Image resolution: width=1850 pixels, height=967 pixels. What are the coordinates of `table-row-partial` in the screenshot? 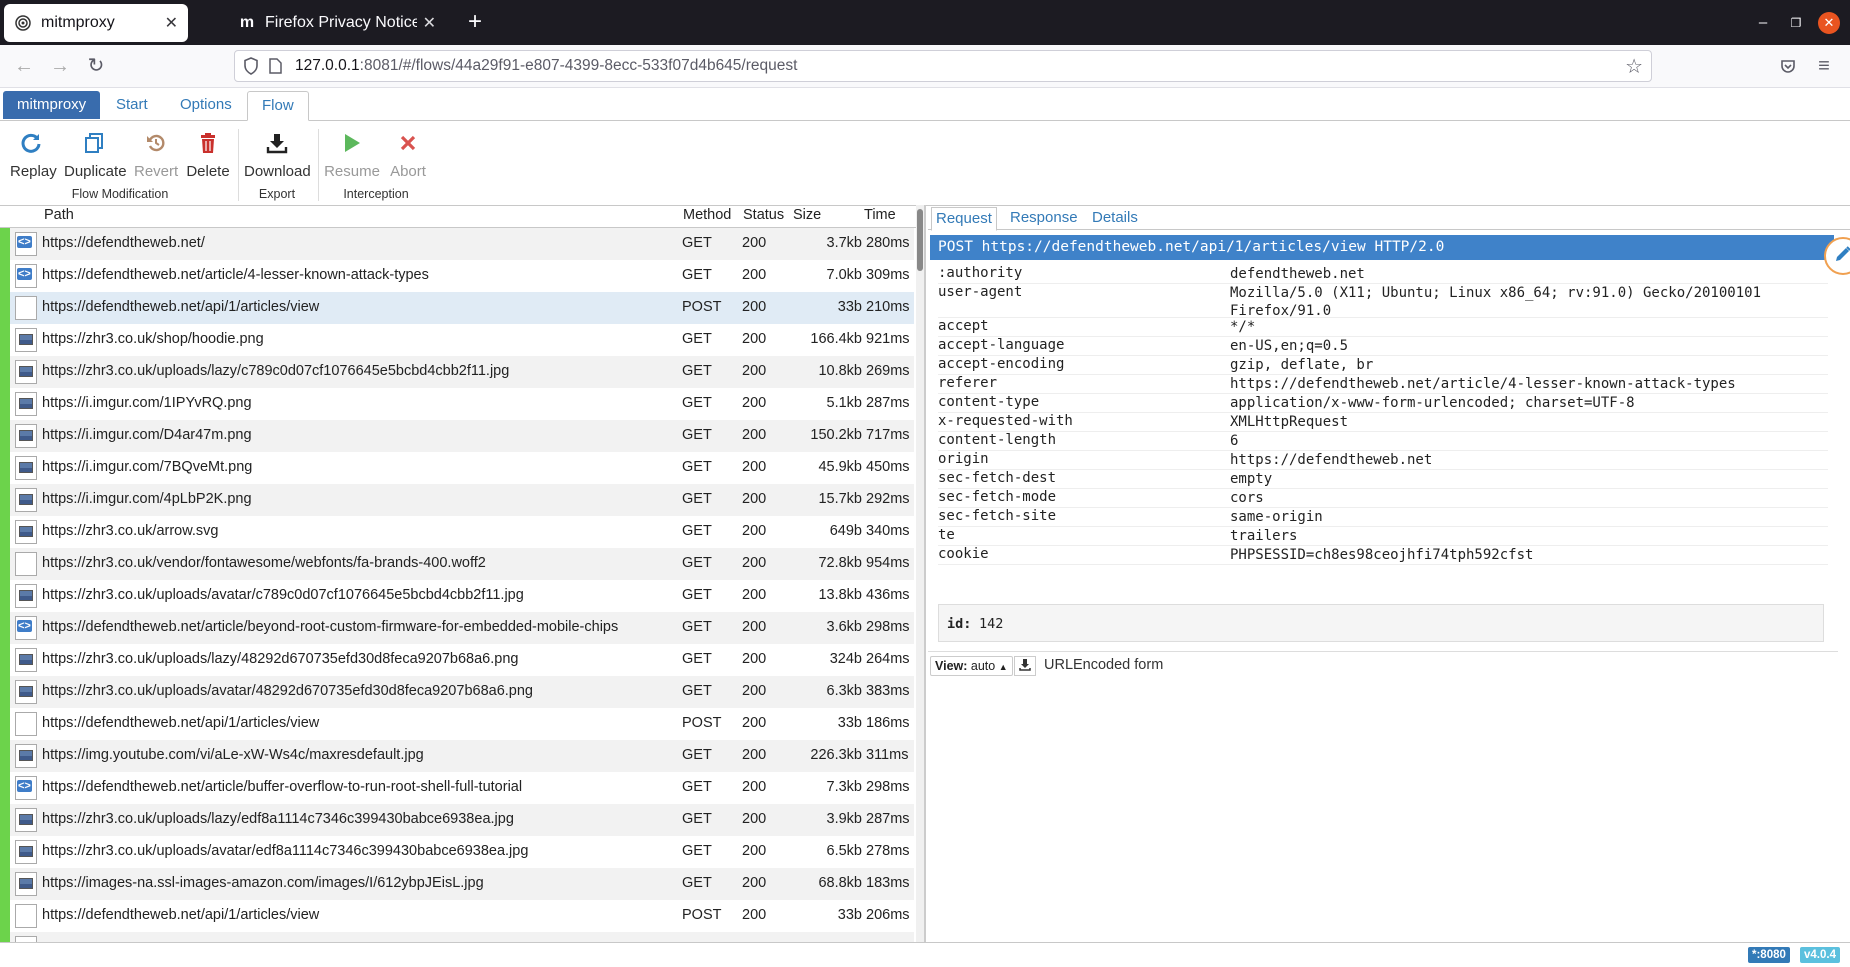 It's located at (457, 937).